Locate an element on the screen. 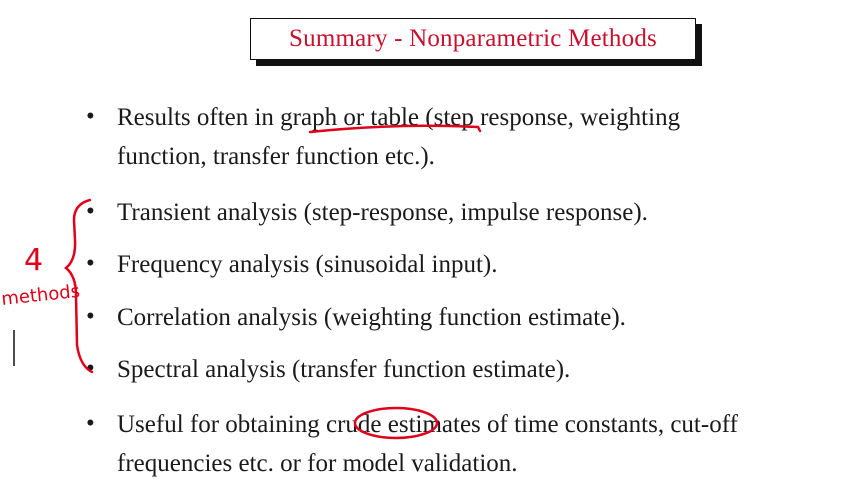 This screenshot has height=484, width=854. title-box: Summary - Nonparametric Methods is located at coordinates (473, 39).